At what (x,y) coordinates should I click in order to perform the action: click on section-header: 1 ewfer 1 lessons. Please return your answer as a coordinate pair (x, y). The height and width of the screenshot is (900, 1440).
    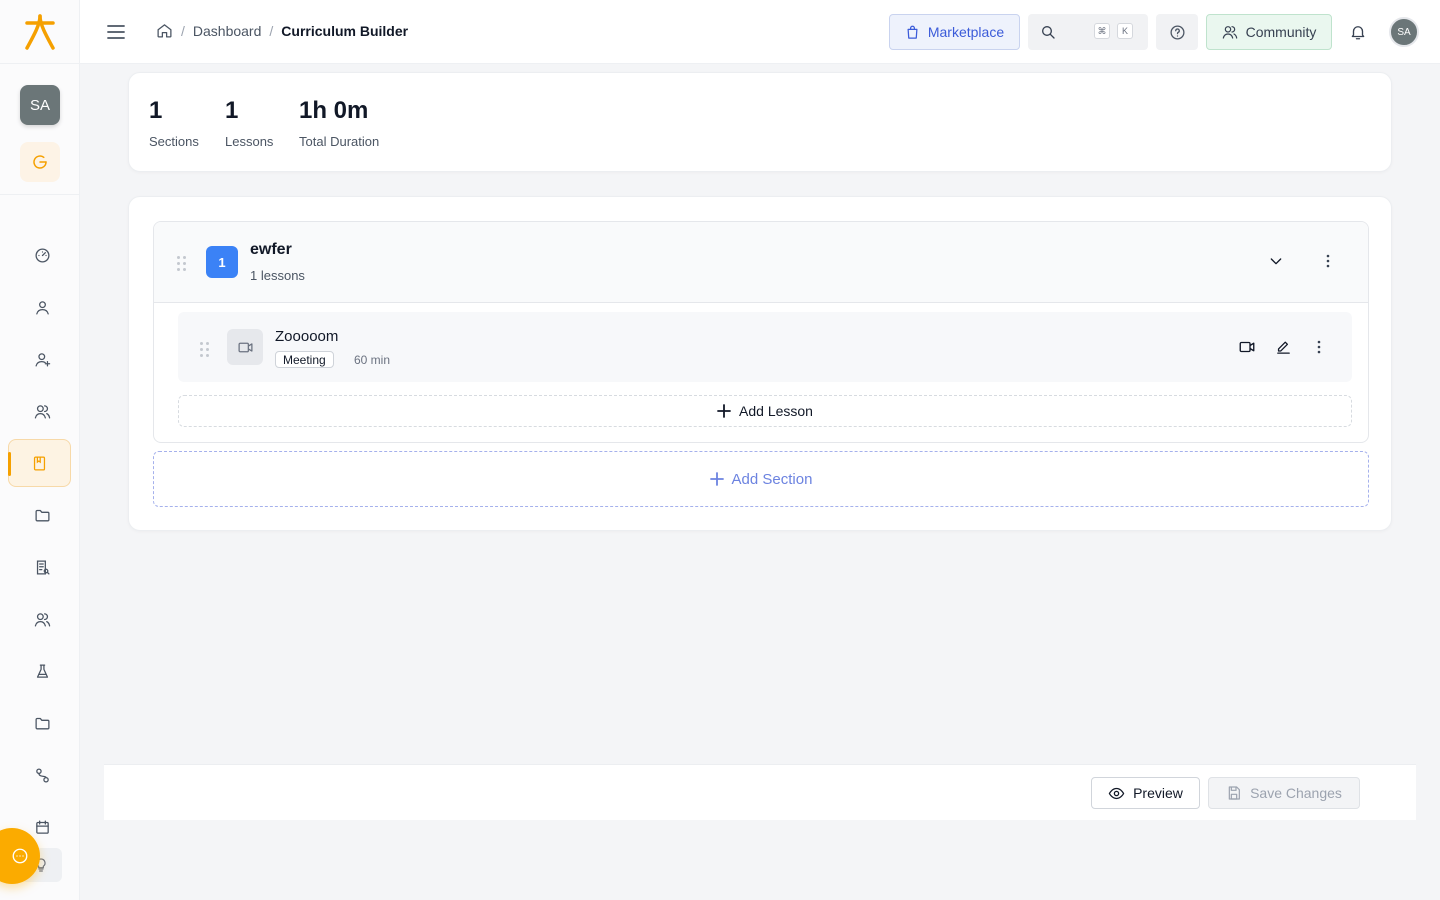
    Looking at the image, I should click on (761, 262).